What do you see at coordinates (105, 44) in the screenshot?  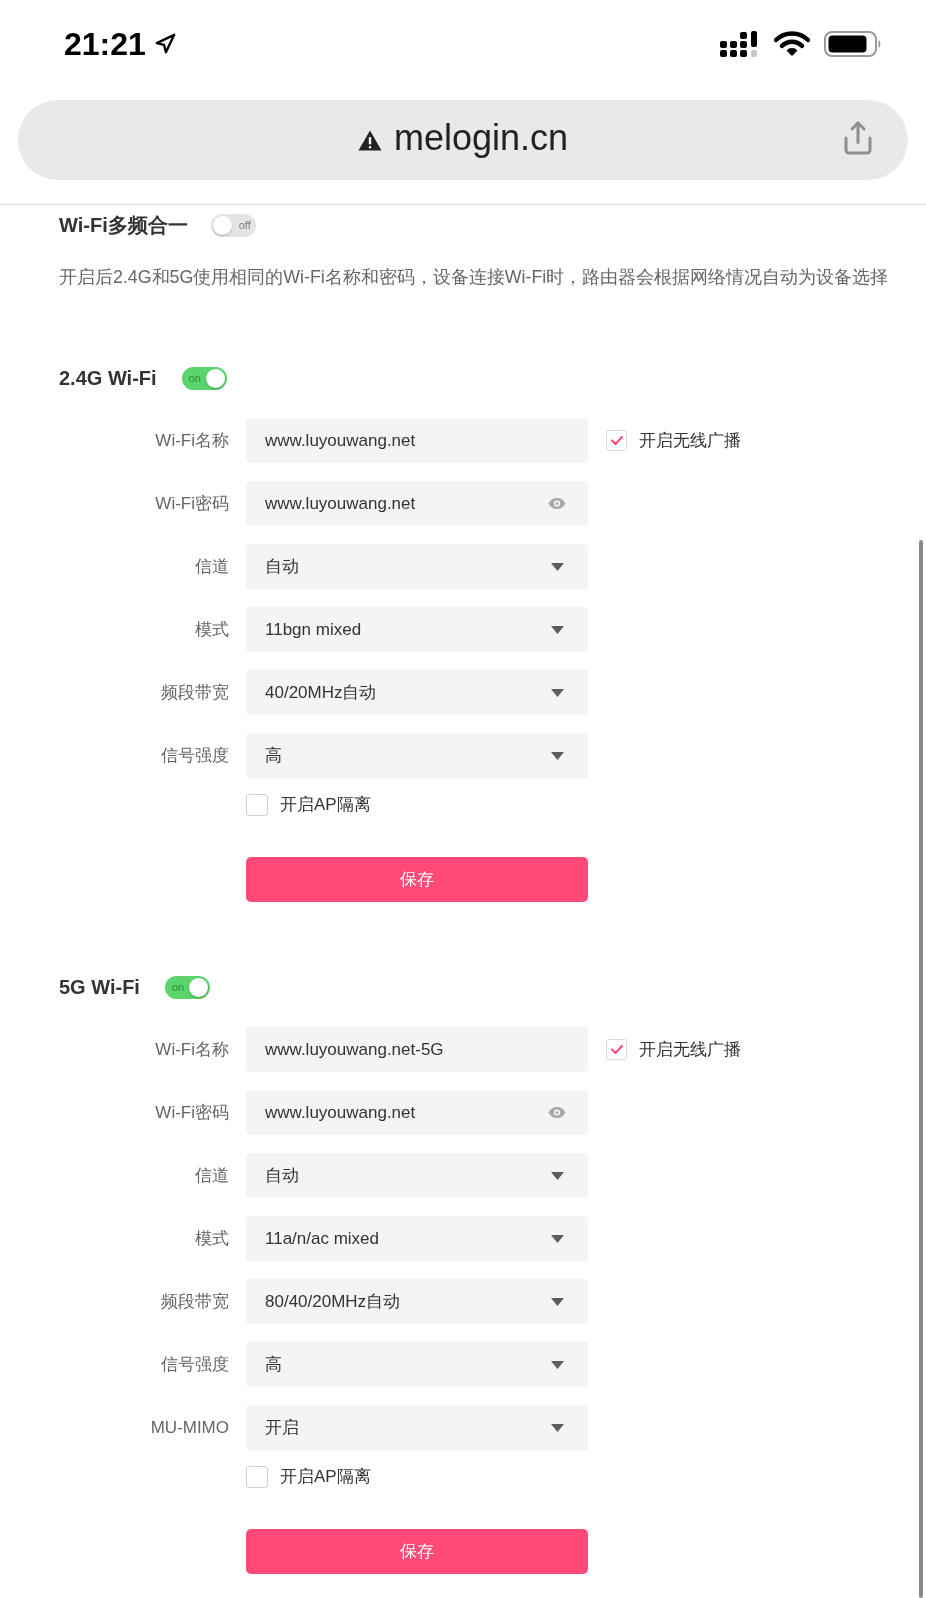 I see `status-time: 21:21` at bounding box center [105, 44].